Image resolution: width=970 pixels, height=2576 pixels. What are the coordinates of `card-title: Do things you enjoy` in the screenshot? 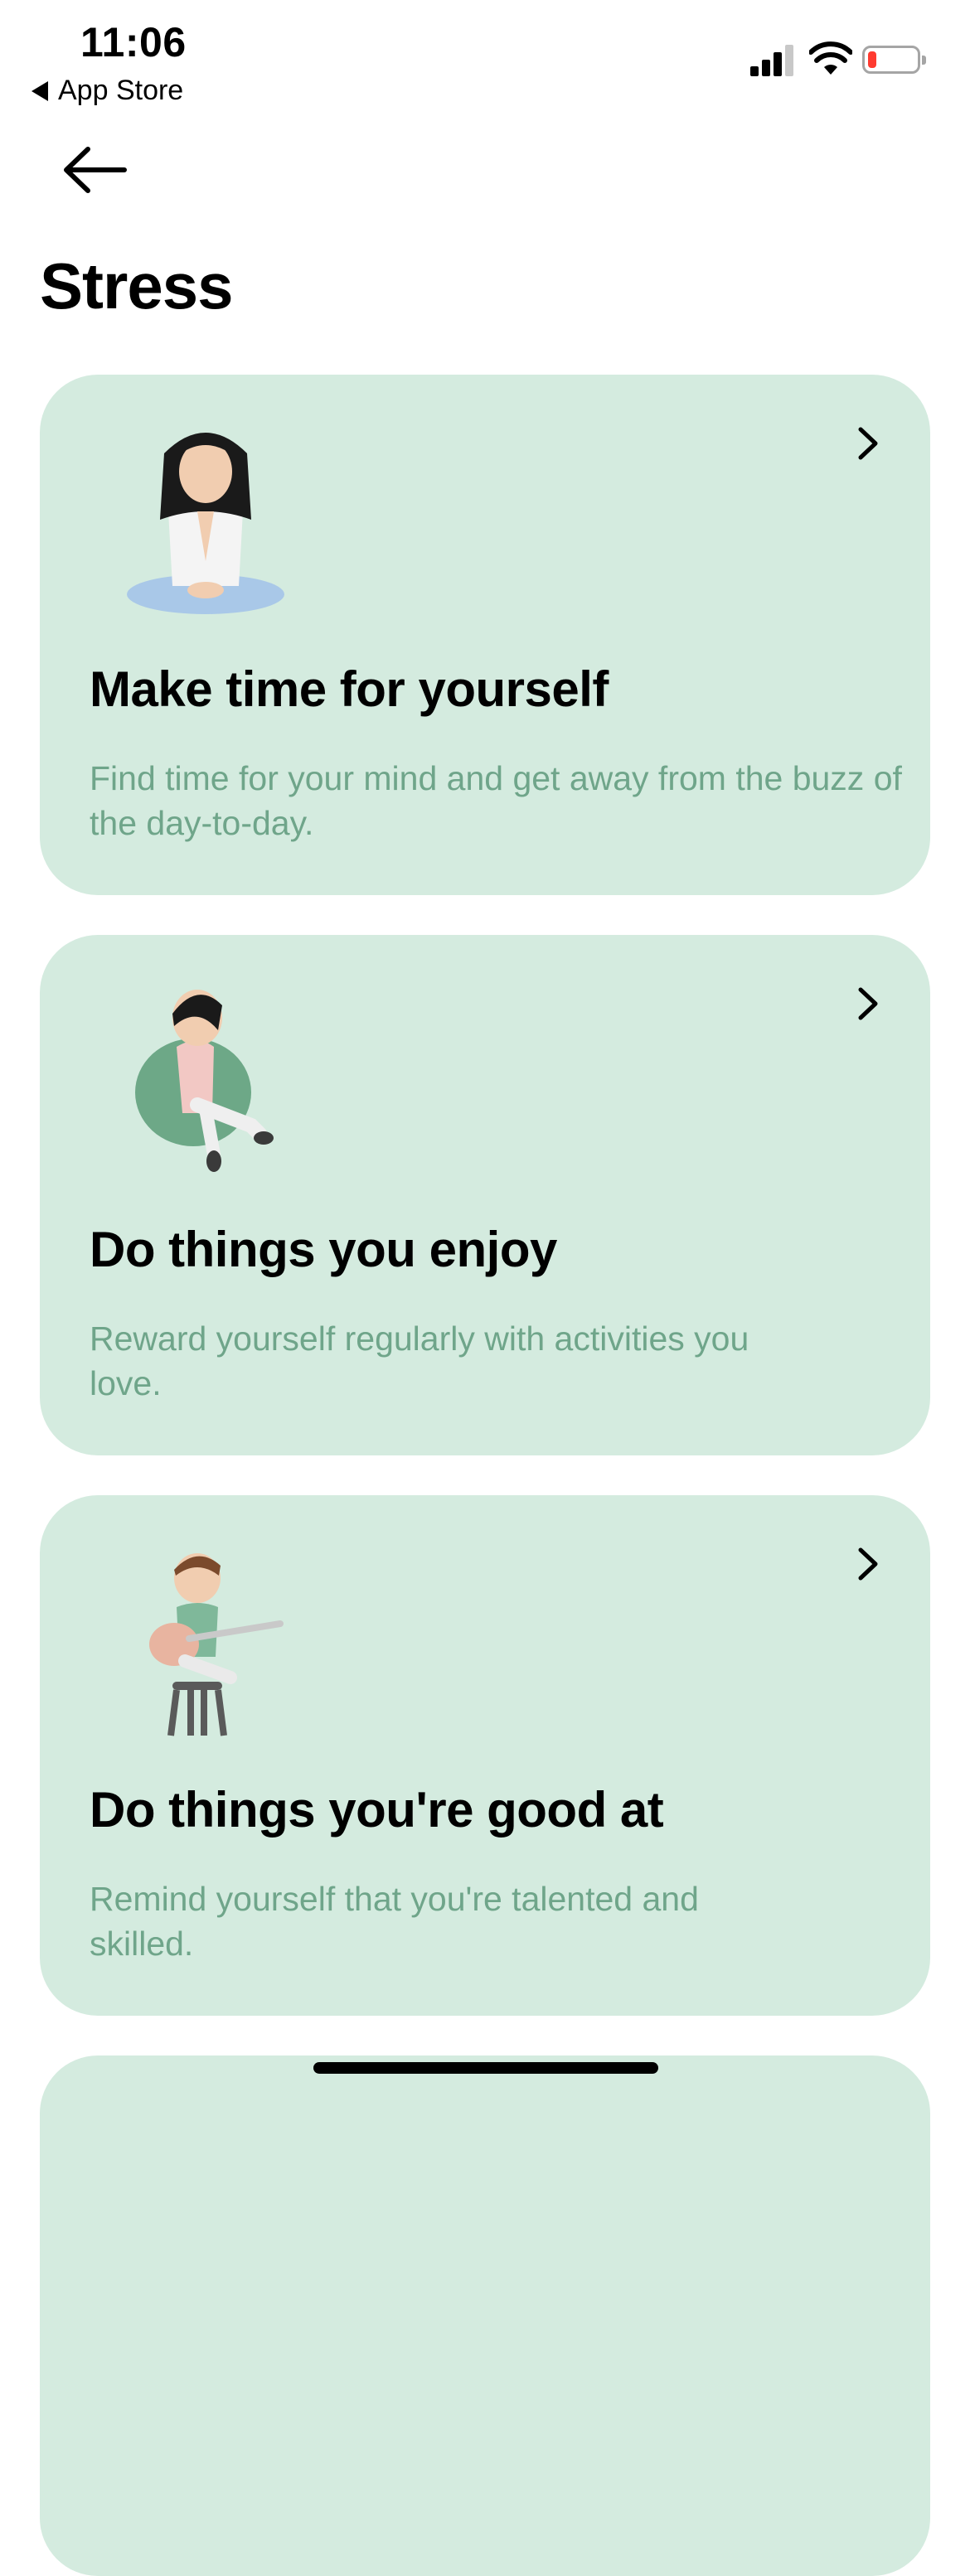 It's located at (323, 1249).